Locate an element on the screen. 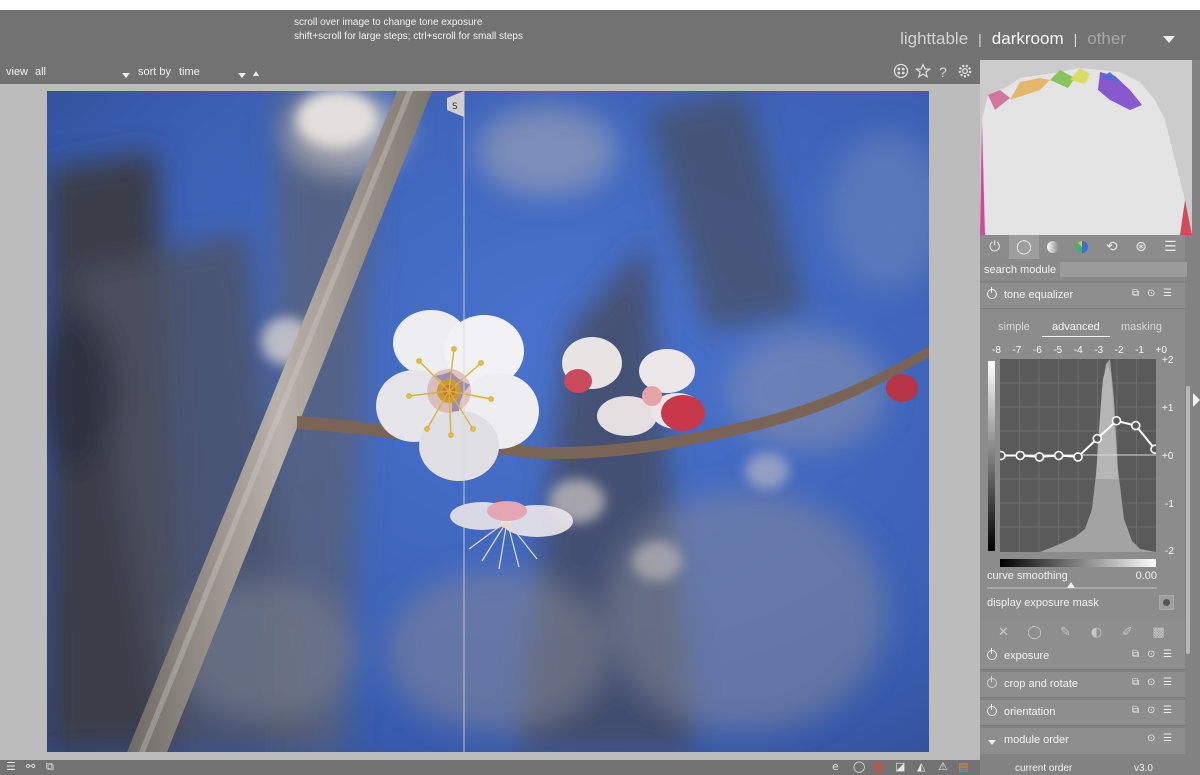 The image size is (1200, 775). tone-equalizer-power-icon is located at coordinates (992, 293).